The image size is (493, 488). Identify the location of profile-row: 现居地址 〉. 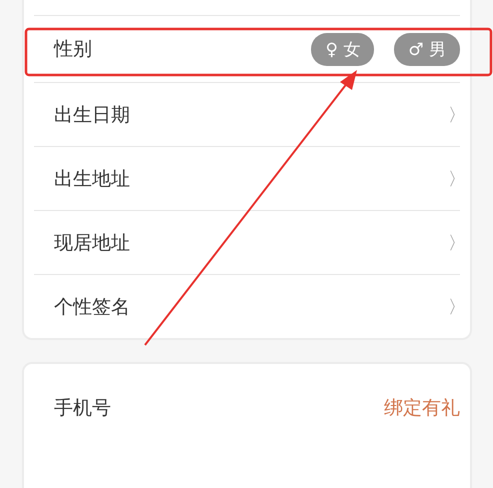
(247, 243).